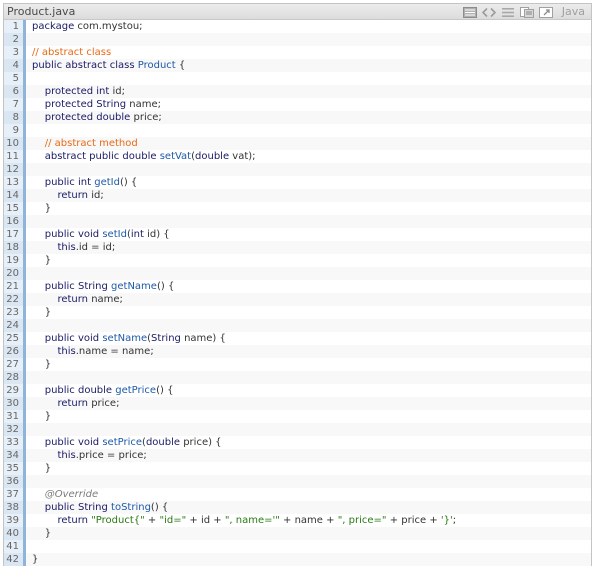  What do you see at coordinates (175, 156) in the screenshot?
I see `code-token: setVat` at bounding box center [175, 156].